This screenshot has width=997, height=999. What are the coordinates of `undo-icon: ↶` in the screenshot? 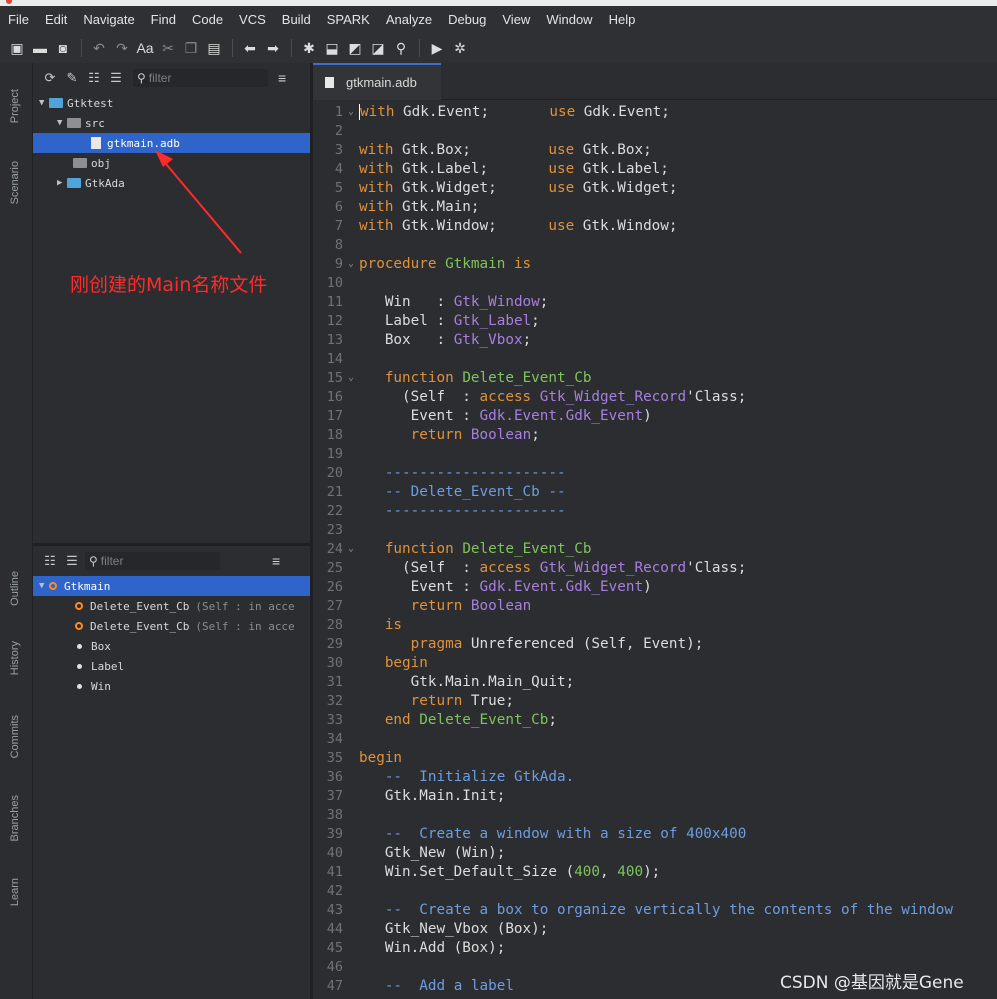 It's located at (99, 48).